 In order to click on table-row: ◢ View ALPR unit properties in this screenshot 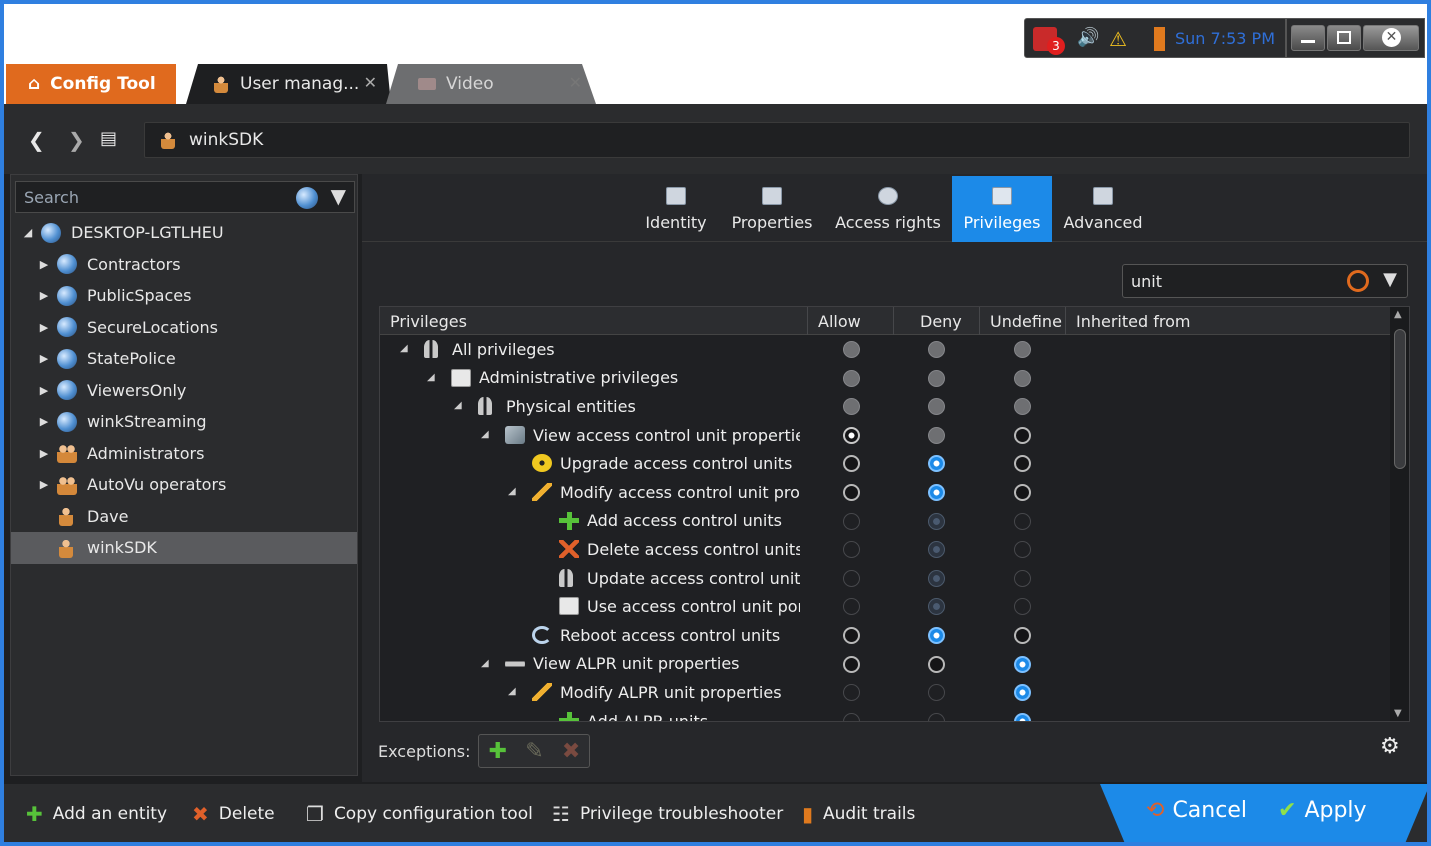, I will do `click(885, 664)`.